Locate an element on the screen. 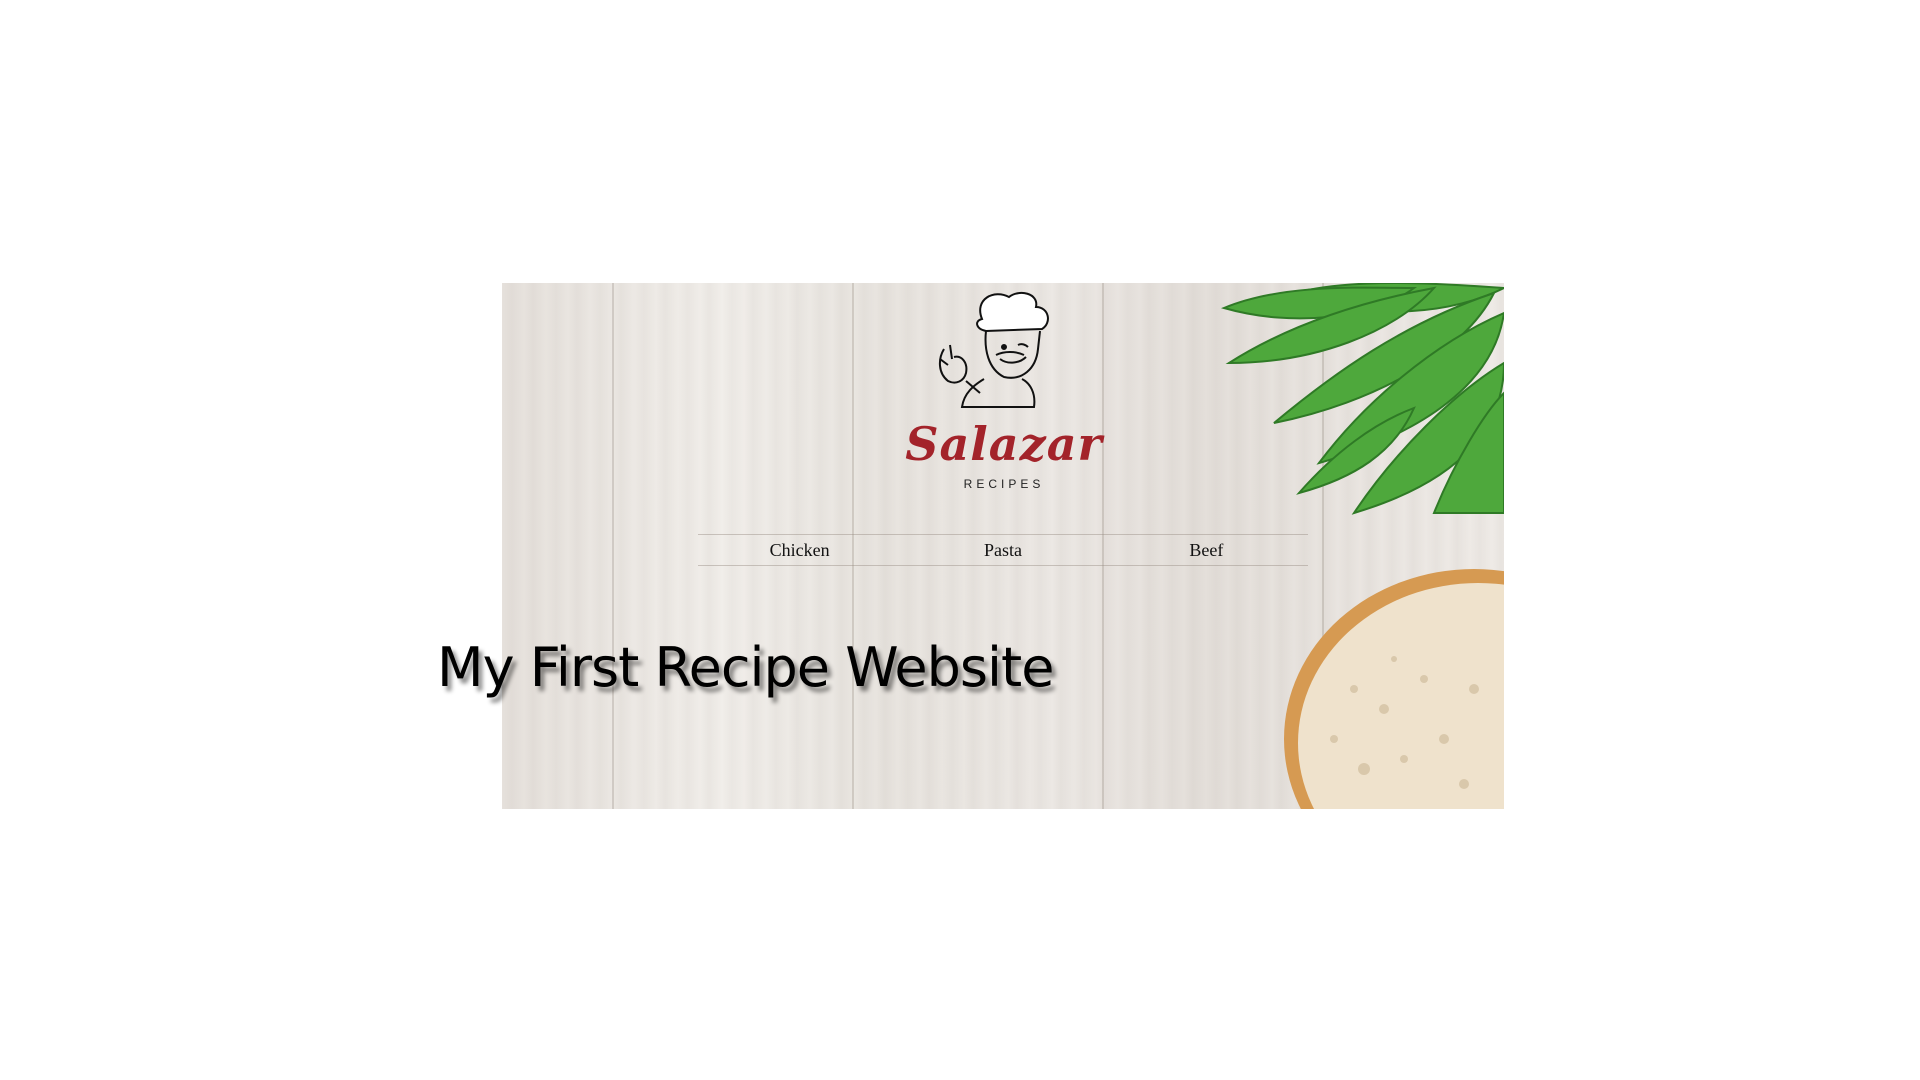  brand-tagline: RECIPES is located at coordinates (1004, 484).